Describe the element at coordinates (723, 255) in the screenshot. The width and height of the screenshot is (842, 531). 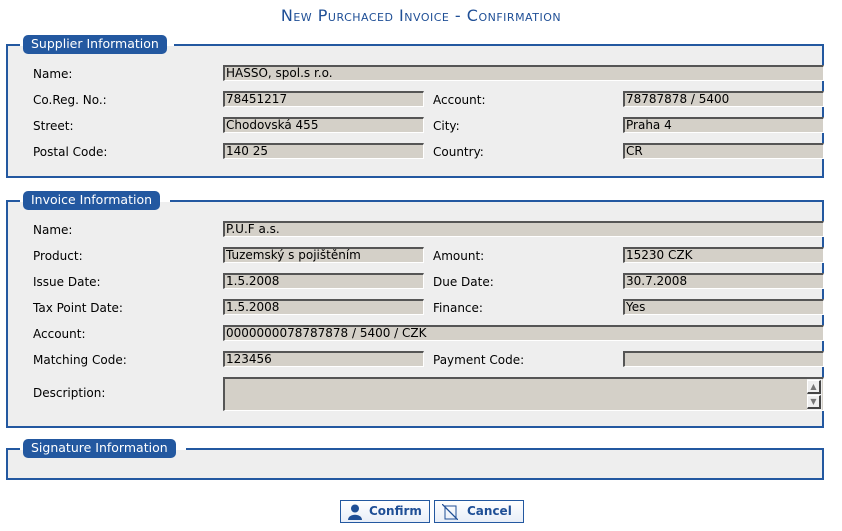
I see `invoice-amount-field: 15230 CZK` at that location.